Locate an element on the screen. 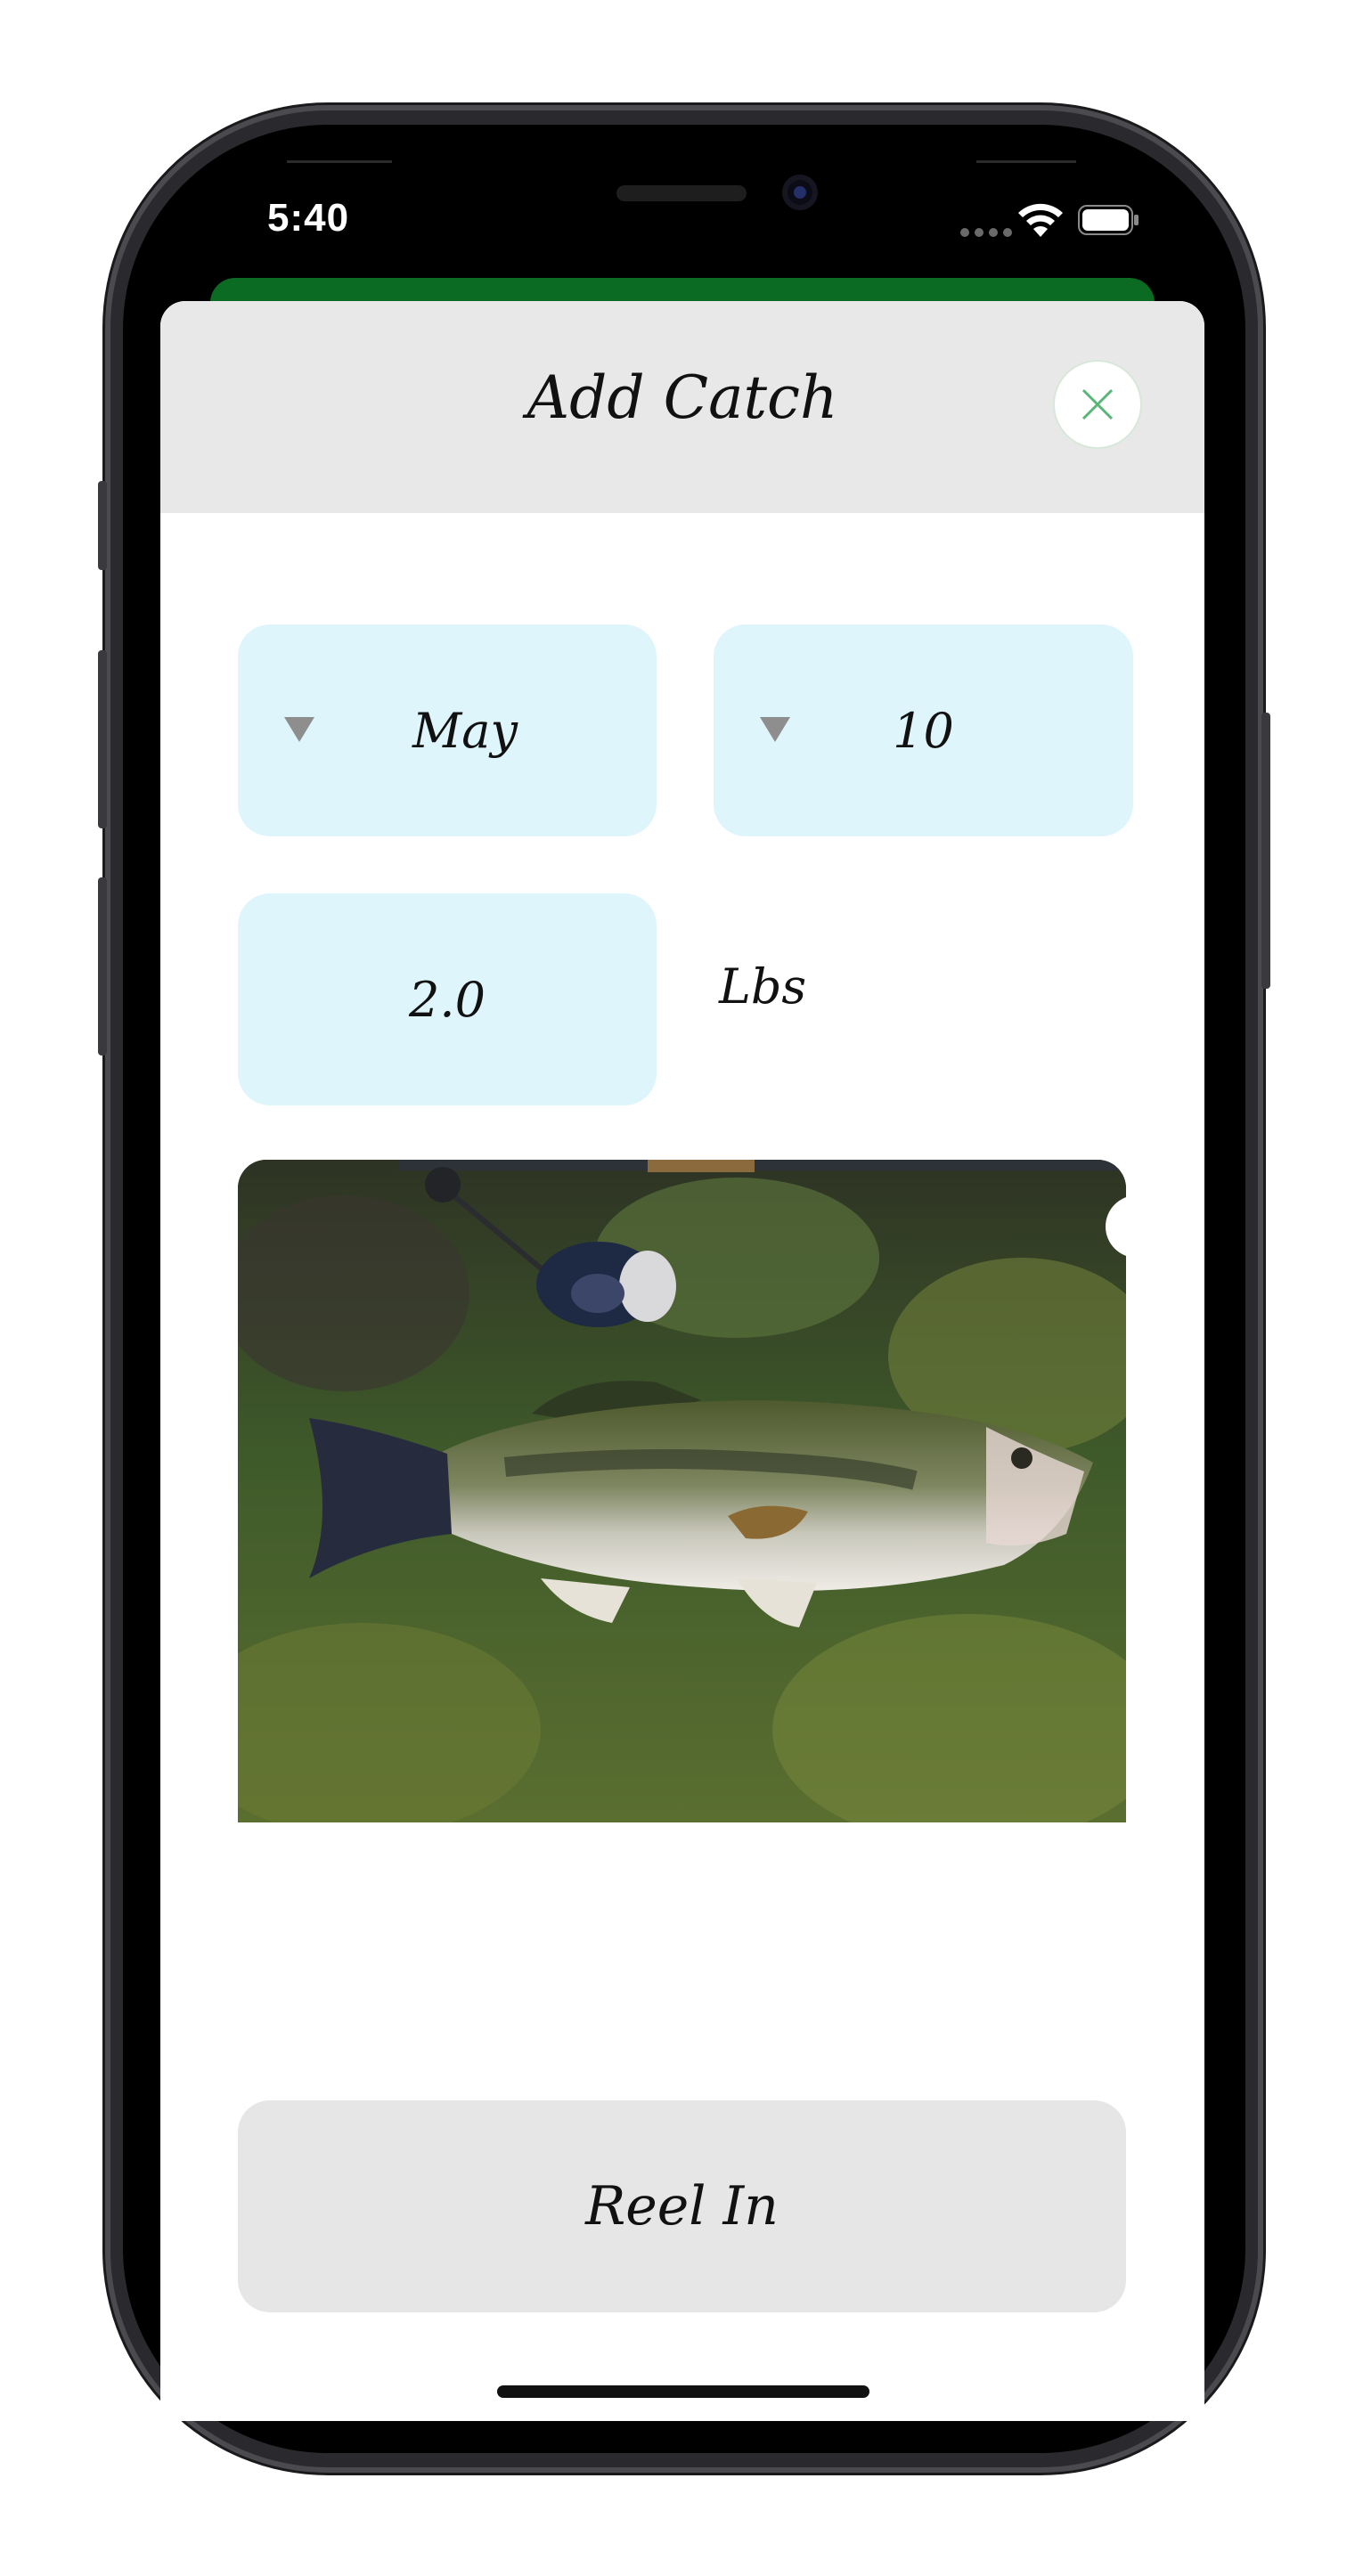  month-value: May is located at coordinates (465, 731).